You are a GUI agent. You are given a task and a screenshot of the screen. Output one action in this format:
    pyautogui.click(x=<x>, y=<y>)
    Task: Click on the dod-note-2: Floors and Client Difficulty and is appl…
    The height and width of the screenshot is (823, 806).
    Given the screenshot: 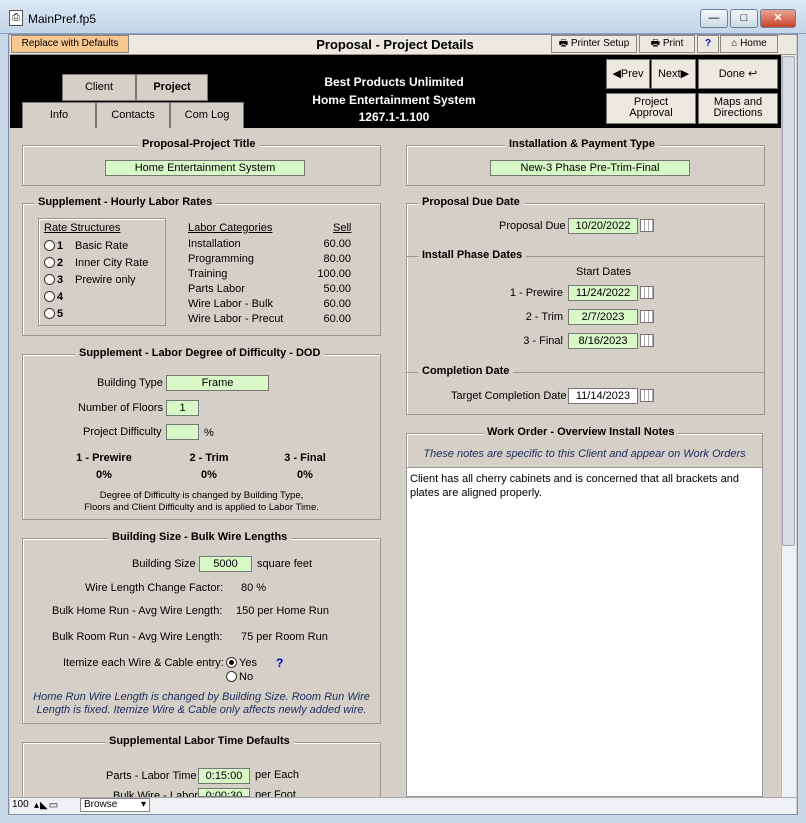 What is the action you would take?
    pyautogui.click(x=201, y=507)
    